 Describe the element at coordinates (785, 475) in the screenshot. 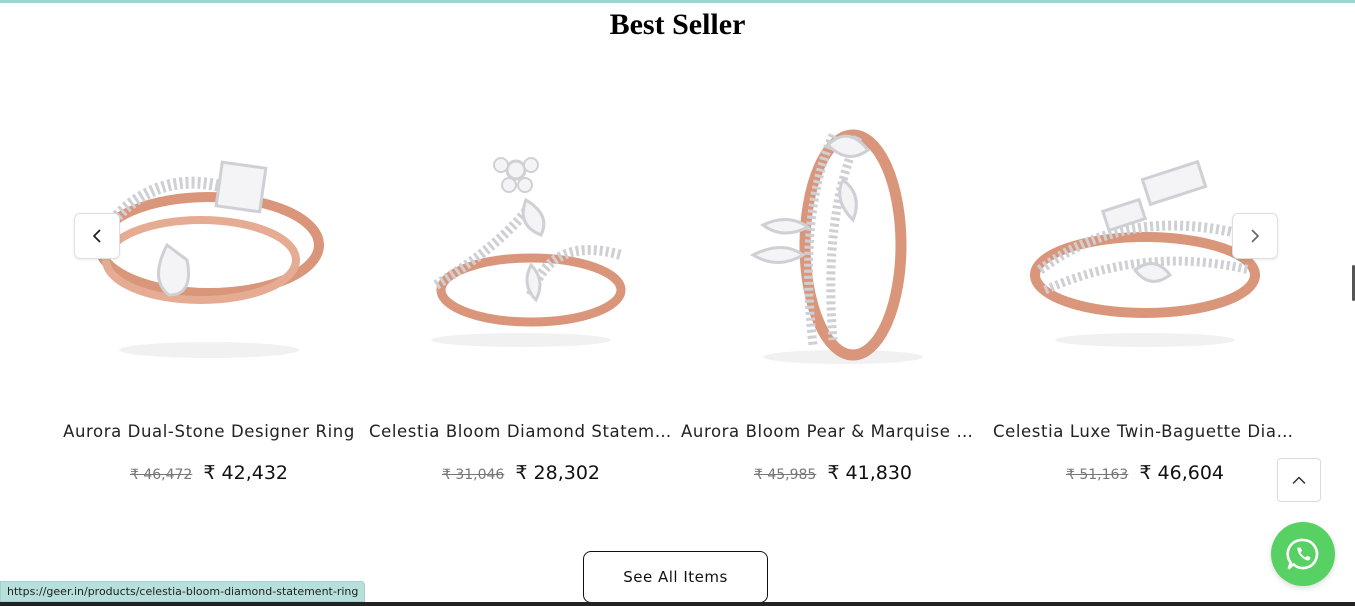

I see `original-price: ₹ 45,985` at that location.